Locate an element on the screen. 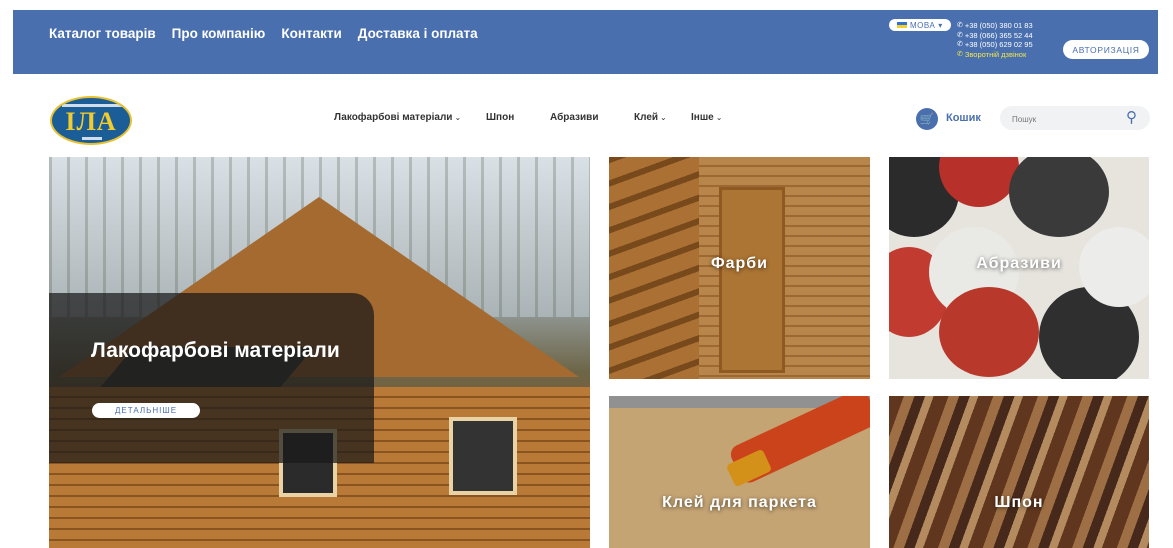 This screenshot has height=548, width=1173. search-icon: ⚲ is located at coordinates (1131, 117).